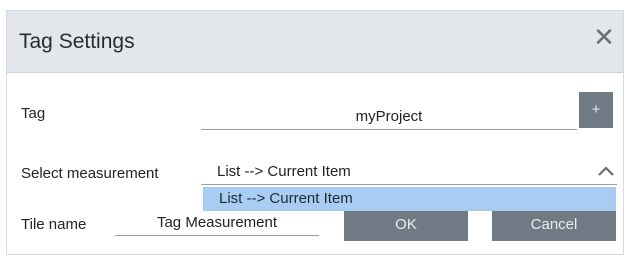 Image resolution: width=626 pixels, height=257 pixels. Describe the element at coordinates (604, 38) in the screenshot. I see `close-icon: ✕` at that location.